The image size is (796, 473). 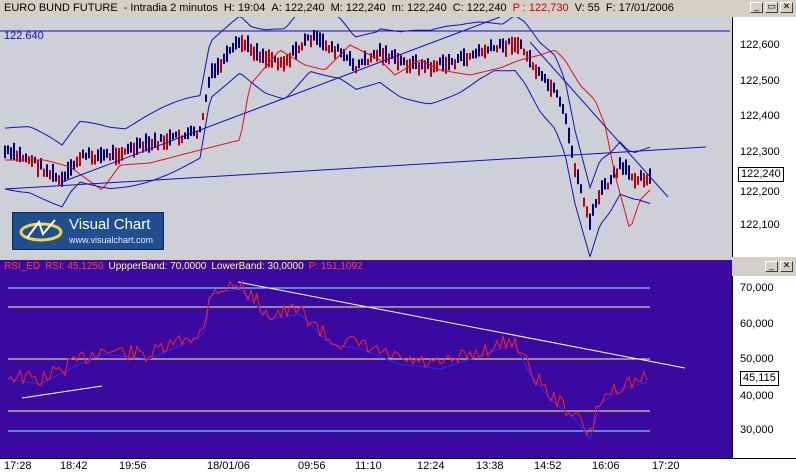 I want to click on time-tick: 14:52, so click(x=548, y=466).